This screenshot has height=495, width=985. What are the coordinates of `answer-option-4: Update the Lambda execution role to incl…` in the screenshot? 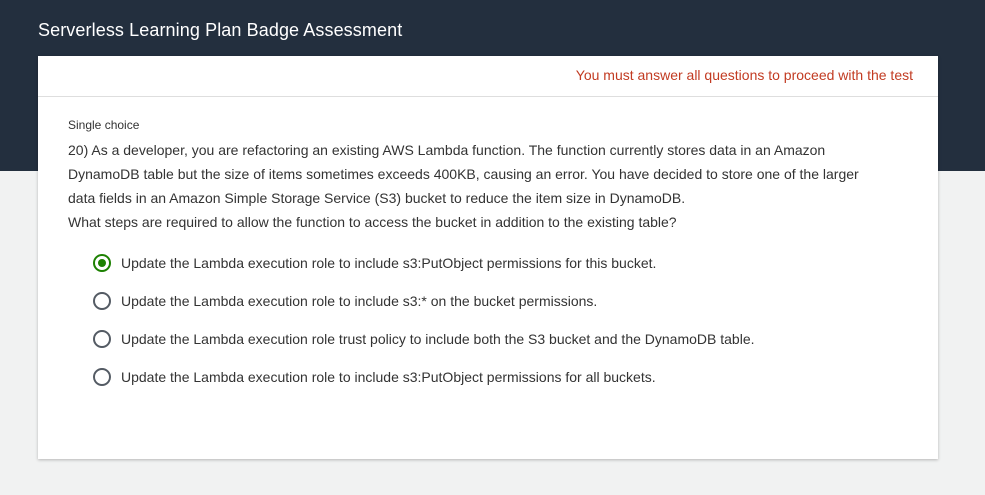 It's located at (503, 377).